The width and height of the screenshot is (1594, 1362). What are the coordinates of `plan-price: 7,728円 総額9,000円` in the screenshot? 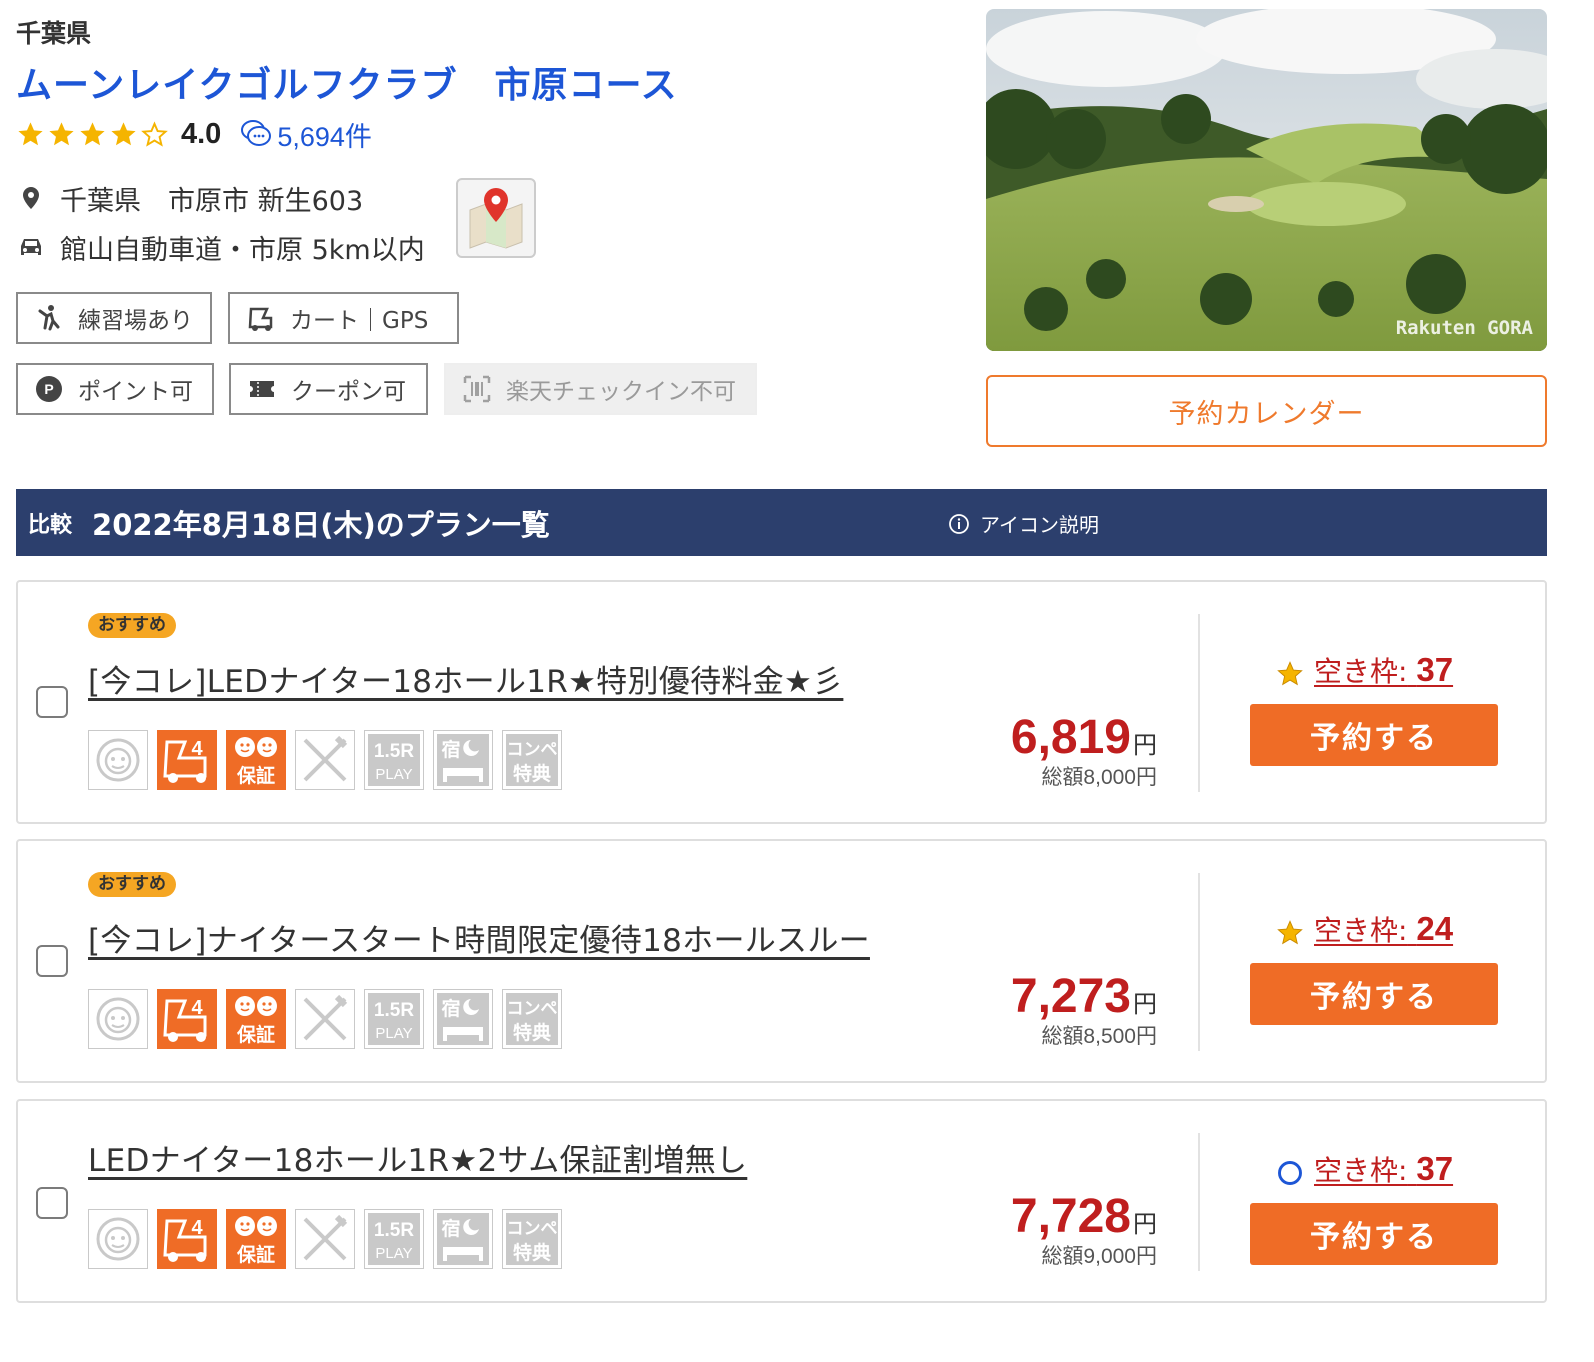 It's located at (1084, 1229).